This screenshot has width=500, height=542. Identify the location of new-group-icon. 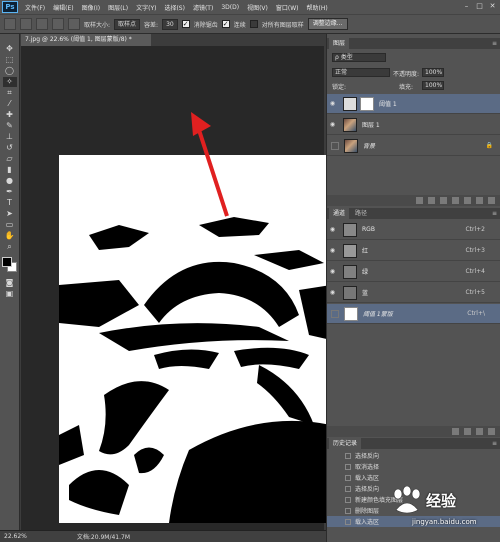
(467, 200).